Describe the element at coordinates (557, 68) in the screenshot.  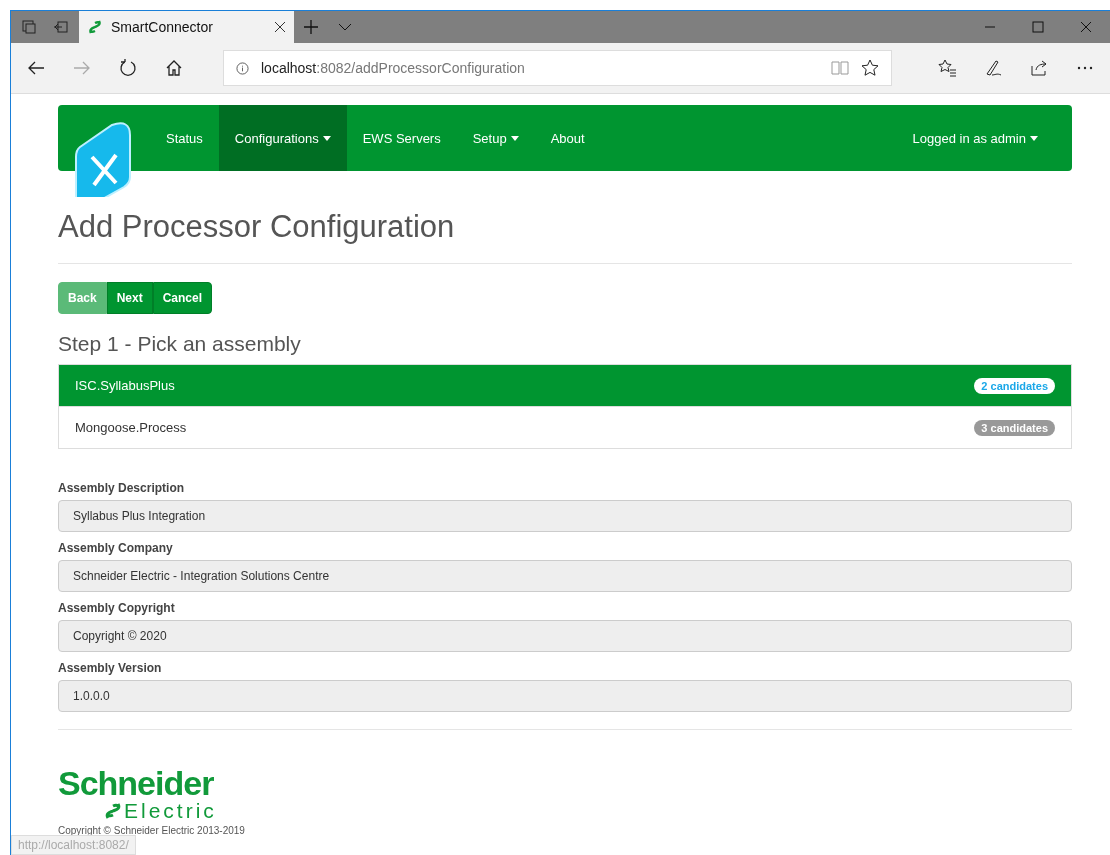
I see `address-bar: localhost:8082/addProcessorConfiguration` at that location.